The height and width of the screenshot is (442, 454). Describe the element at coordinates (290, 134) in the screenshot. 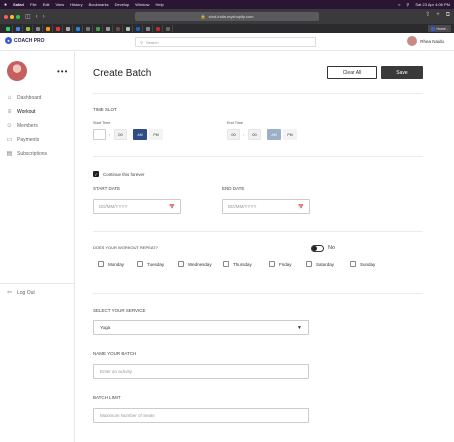

I see `end-pm-button: PM` at that location.